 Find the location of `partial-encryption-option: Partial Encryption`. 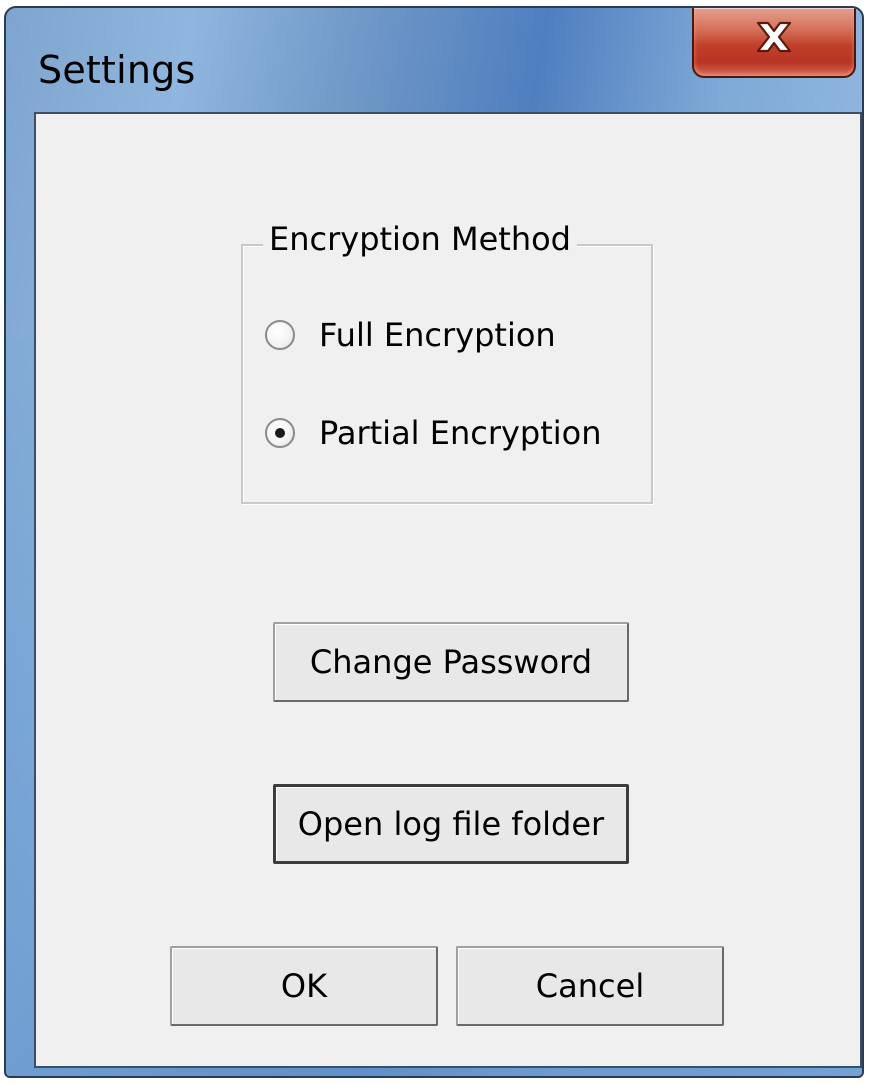

partial-encryption-option: Partial Encryption is located at coordinates (433, 433).